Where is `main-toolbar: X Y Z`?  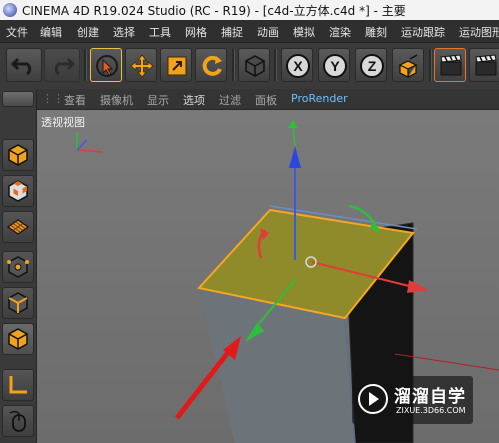 main-toolbar: X Y Z is located at coordinates (249, 66).